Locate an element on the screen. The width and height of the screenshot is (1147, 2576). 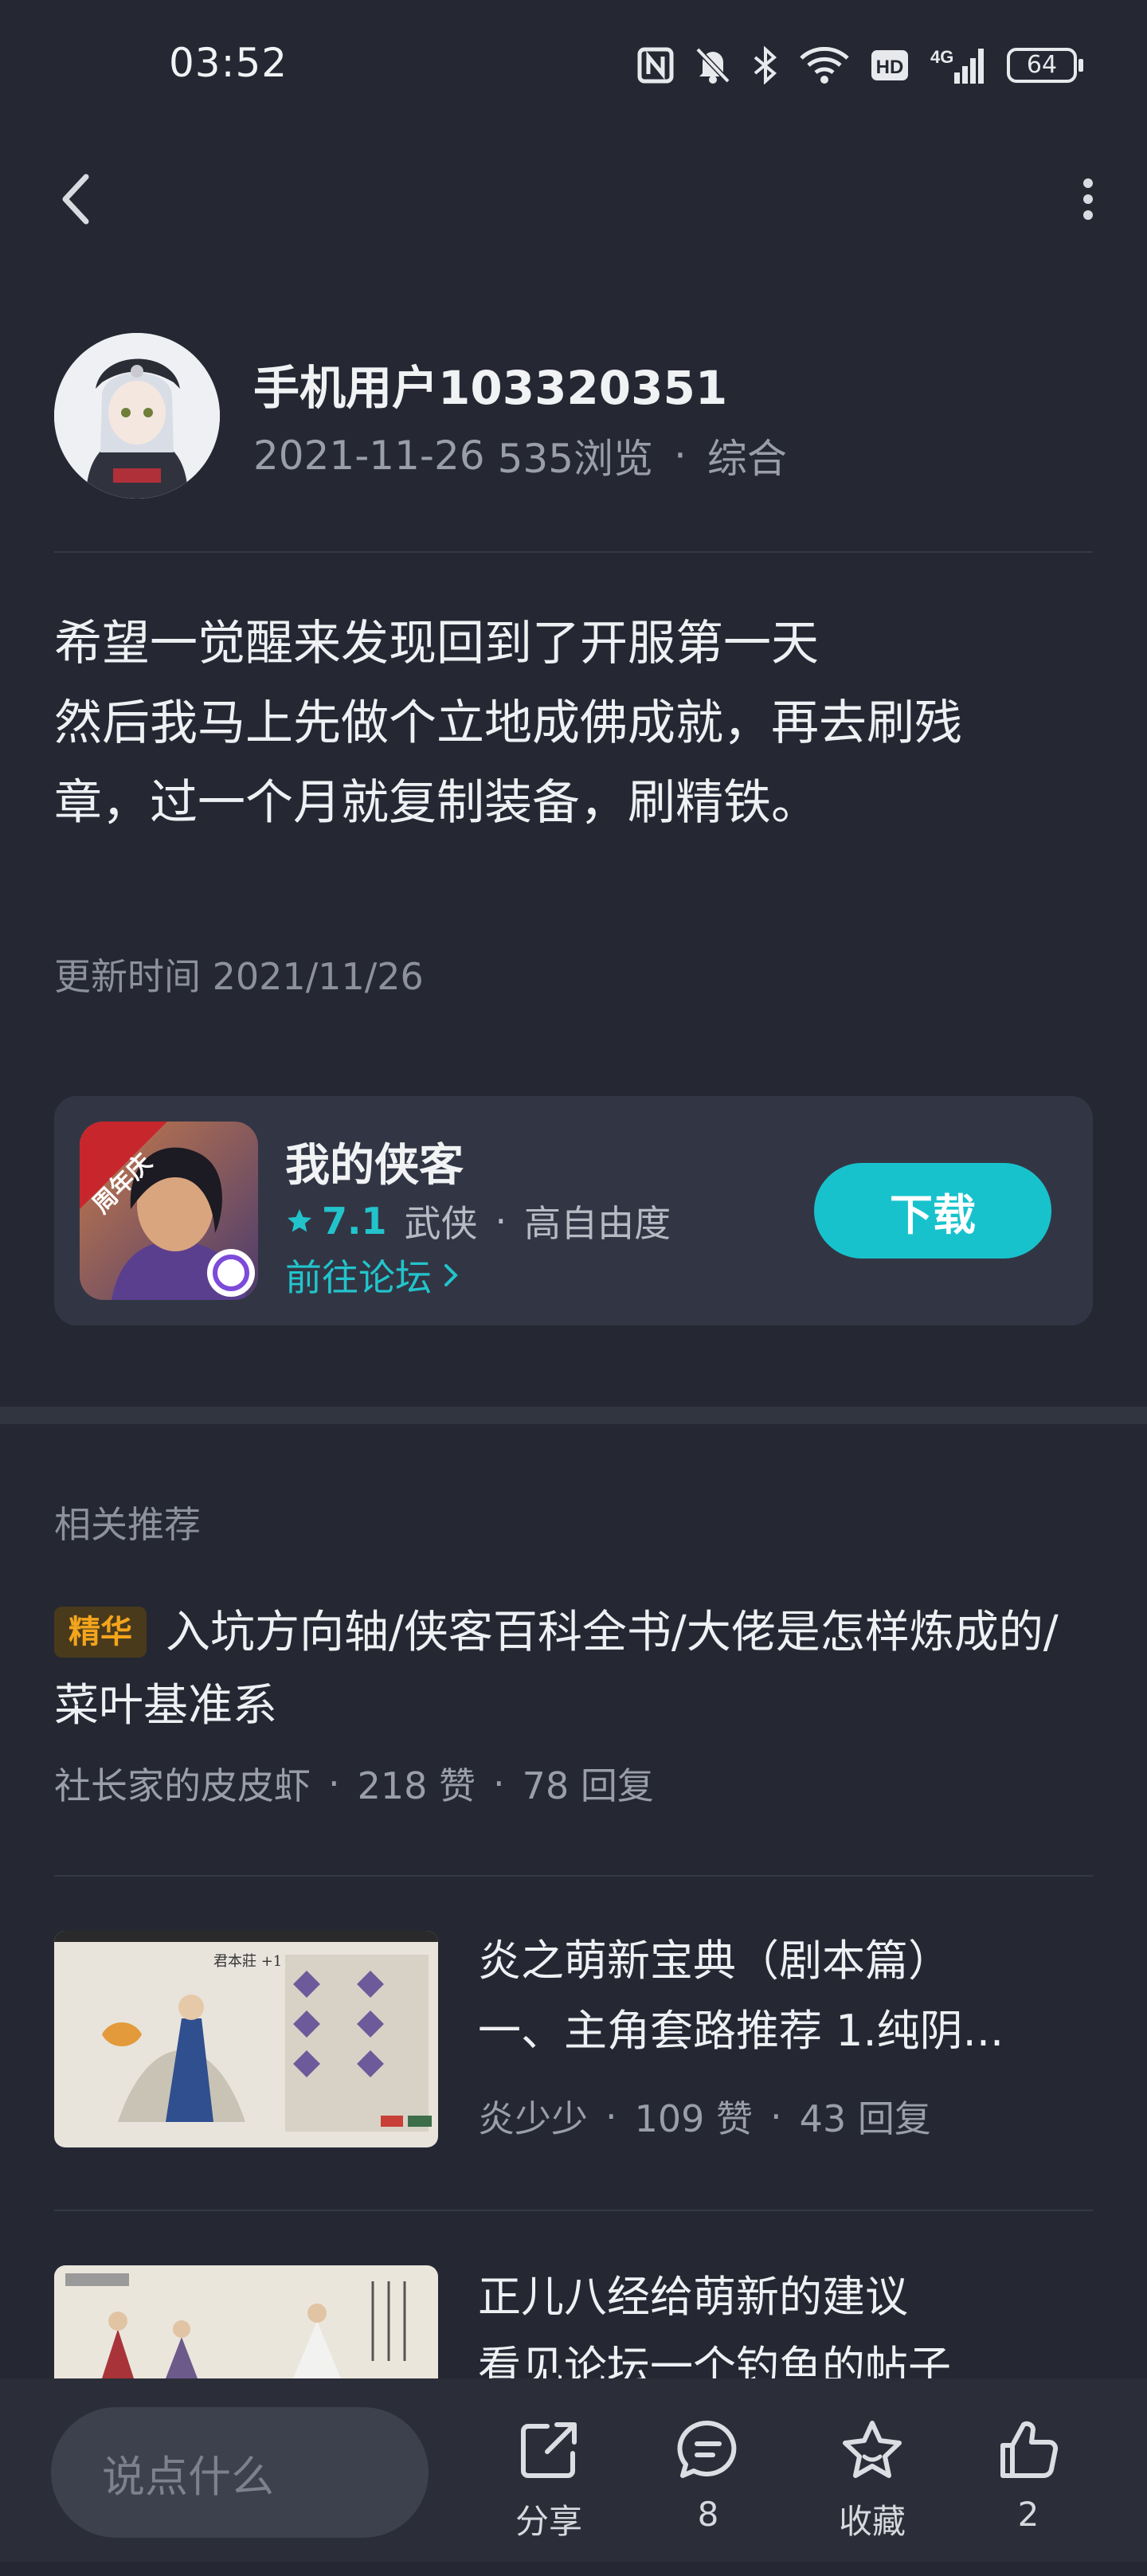
avatar is located at coordinates (137, 416).